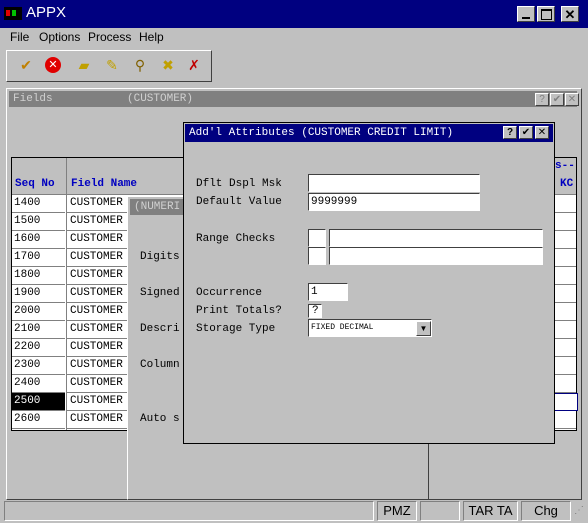 Image resolution: width=588 pixels, height=523 pixels. Describe the element at coordinates (194, 65) in the screenshot. I see `erase-icon: ✗` at that location.